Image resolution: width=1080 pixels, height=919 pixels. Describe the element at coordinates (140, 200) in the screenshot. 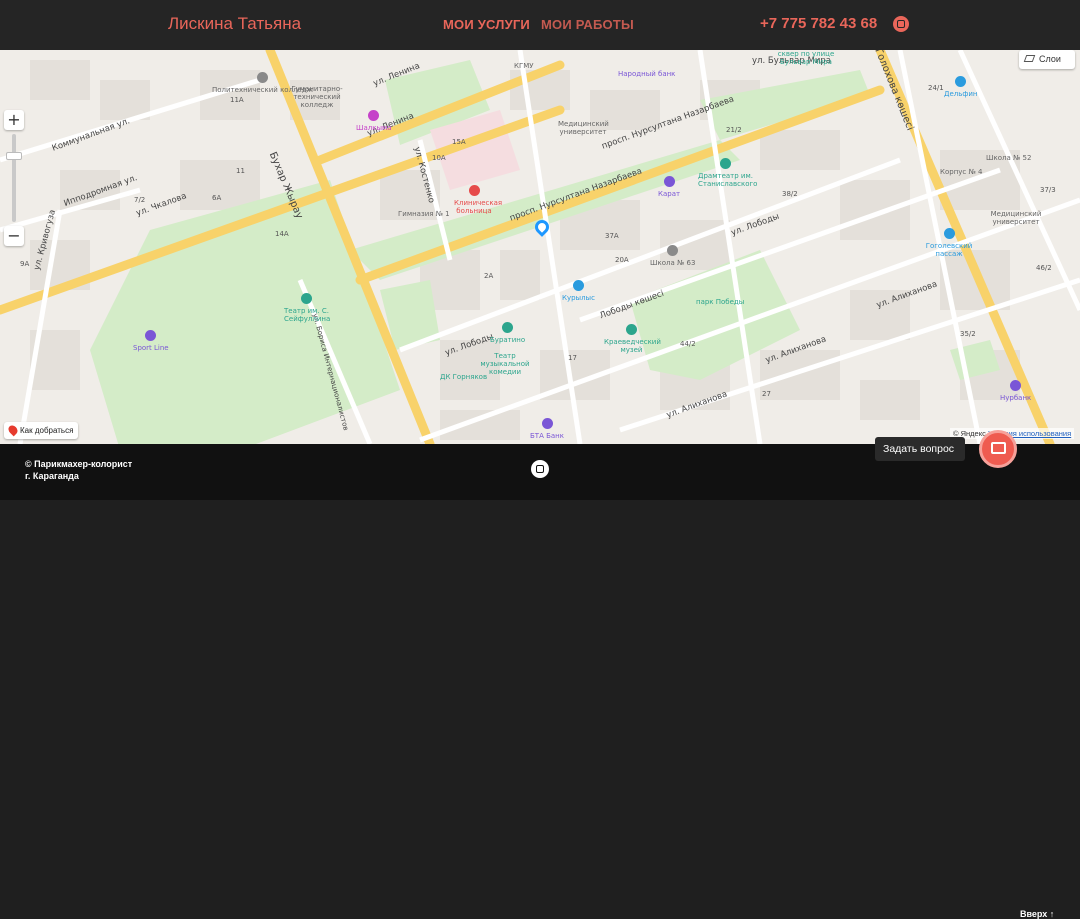

I see `house-number: 7/2` at that location.